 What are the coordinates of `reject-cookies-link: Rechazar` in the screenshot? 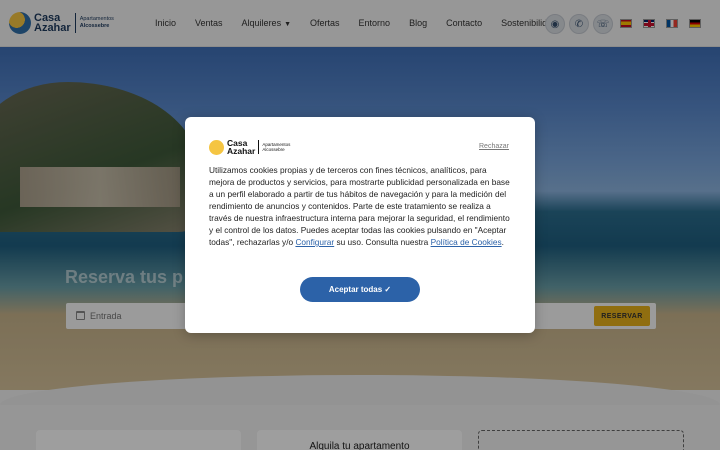 It's located at (494, 146).